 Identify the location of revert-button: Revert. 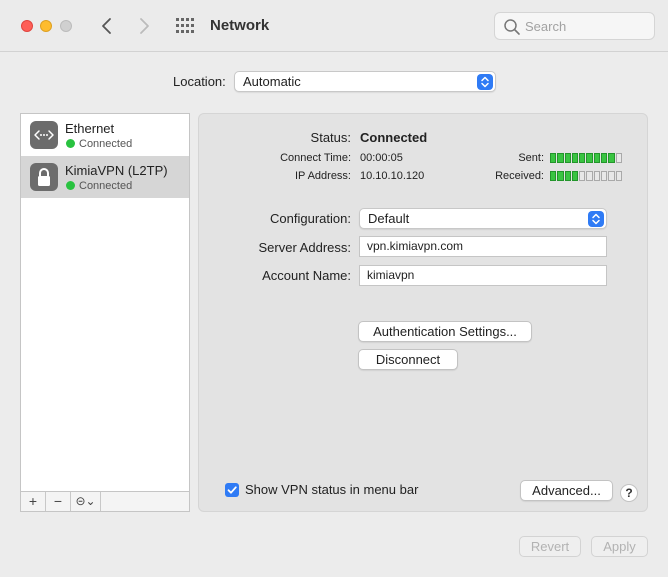
(550, 546).